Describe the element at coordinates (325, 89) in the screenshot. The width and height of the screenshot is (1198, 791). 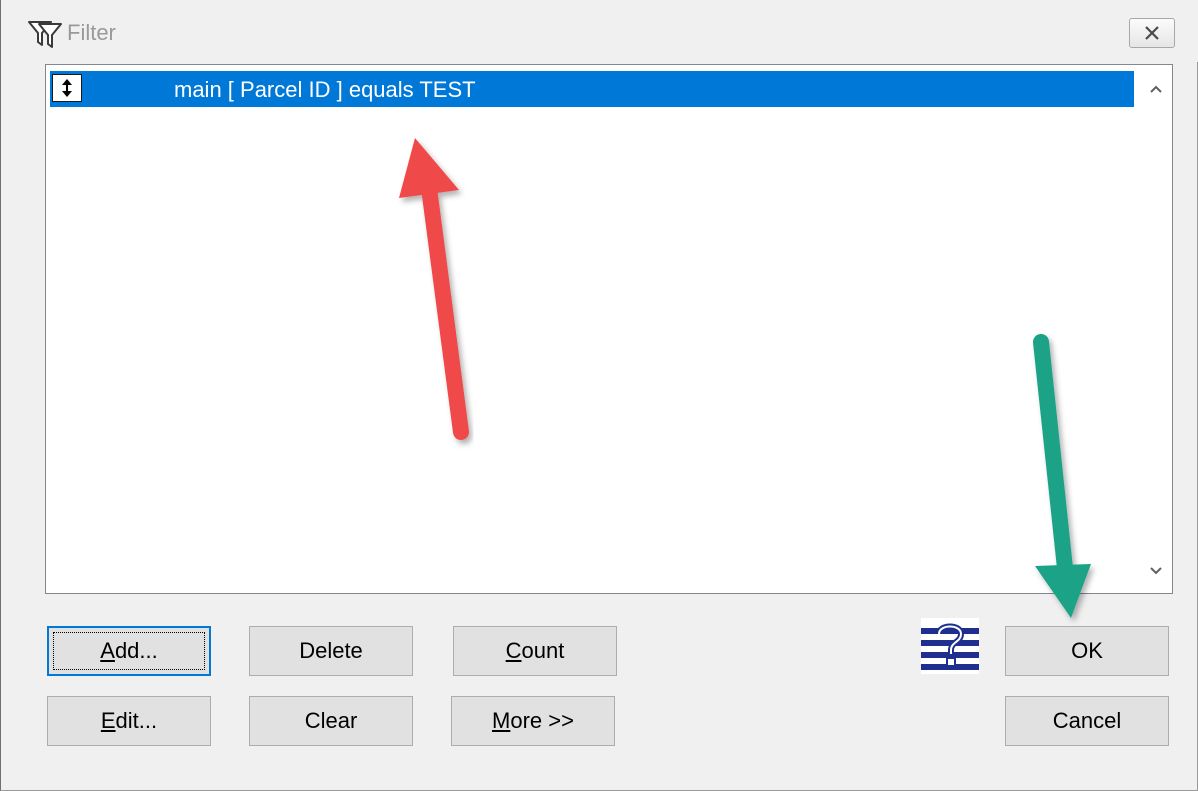
I see `filter-condition-text: main [ Parcel ID ] equals TEST` at that location.